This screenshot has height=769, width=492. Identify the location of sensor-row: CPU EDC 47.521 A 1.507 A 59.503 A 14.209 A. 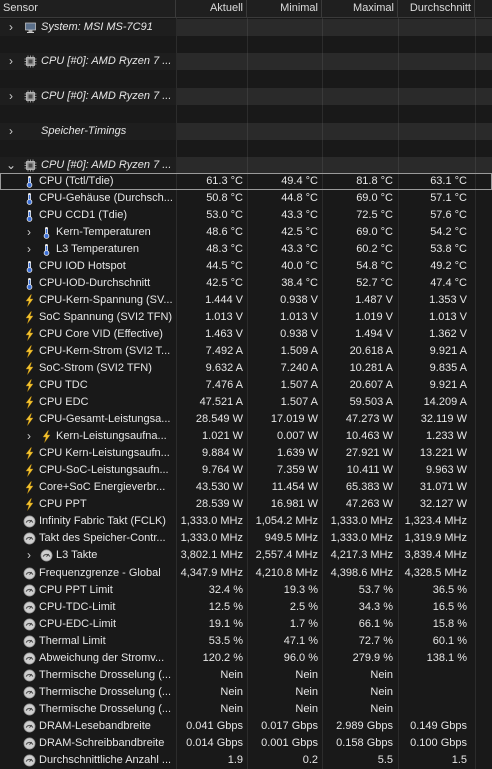
(246, 402).